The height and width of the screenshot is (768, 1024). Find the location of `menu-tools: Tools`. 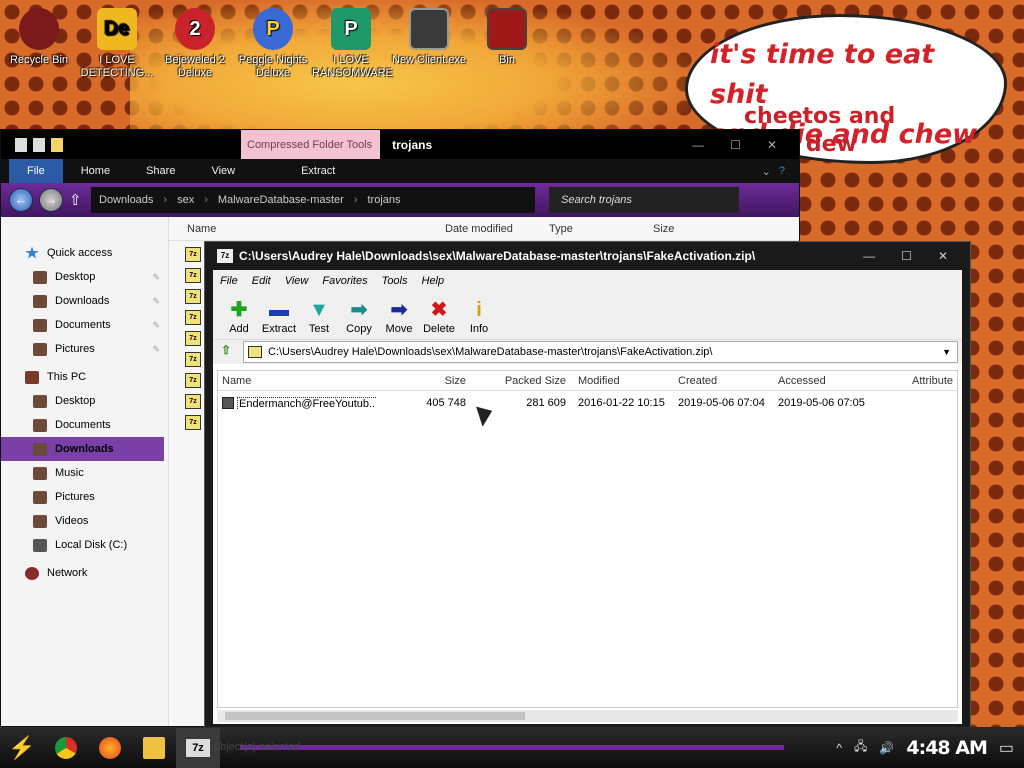

menu-tools: Tools is located at coordinates (395, 281).